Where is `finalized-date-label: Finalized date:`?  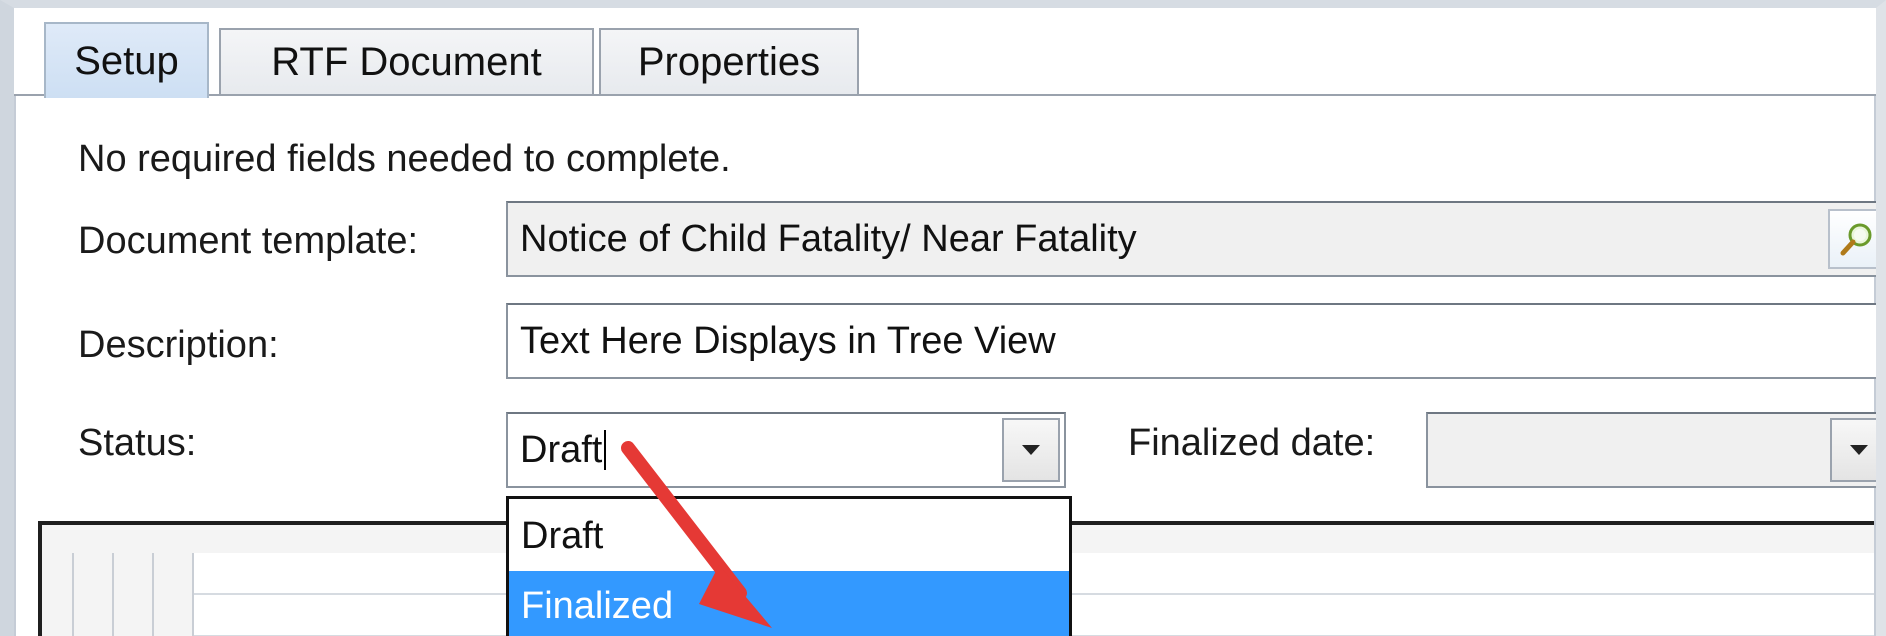
finalized-date-label: Finalized date: is located at coordinates (1252, 443).